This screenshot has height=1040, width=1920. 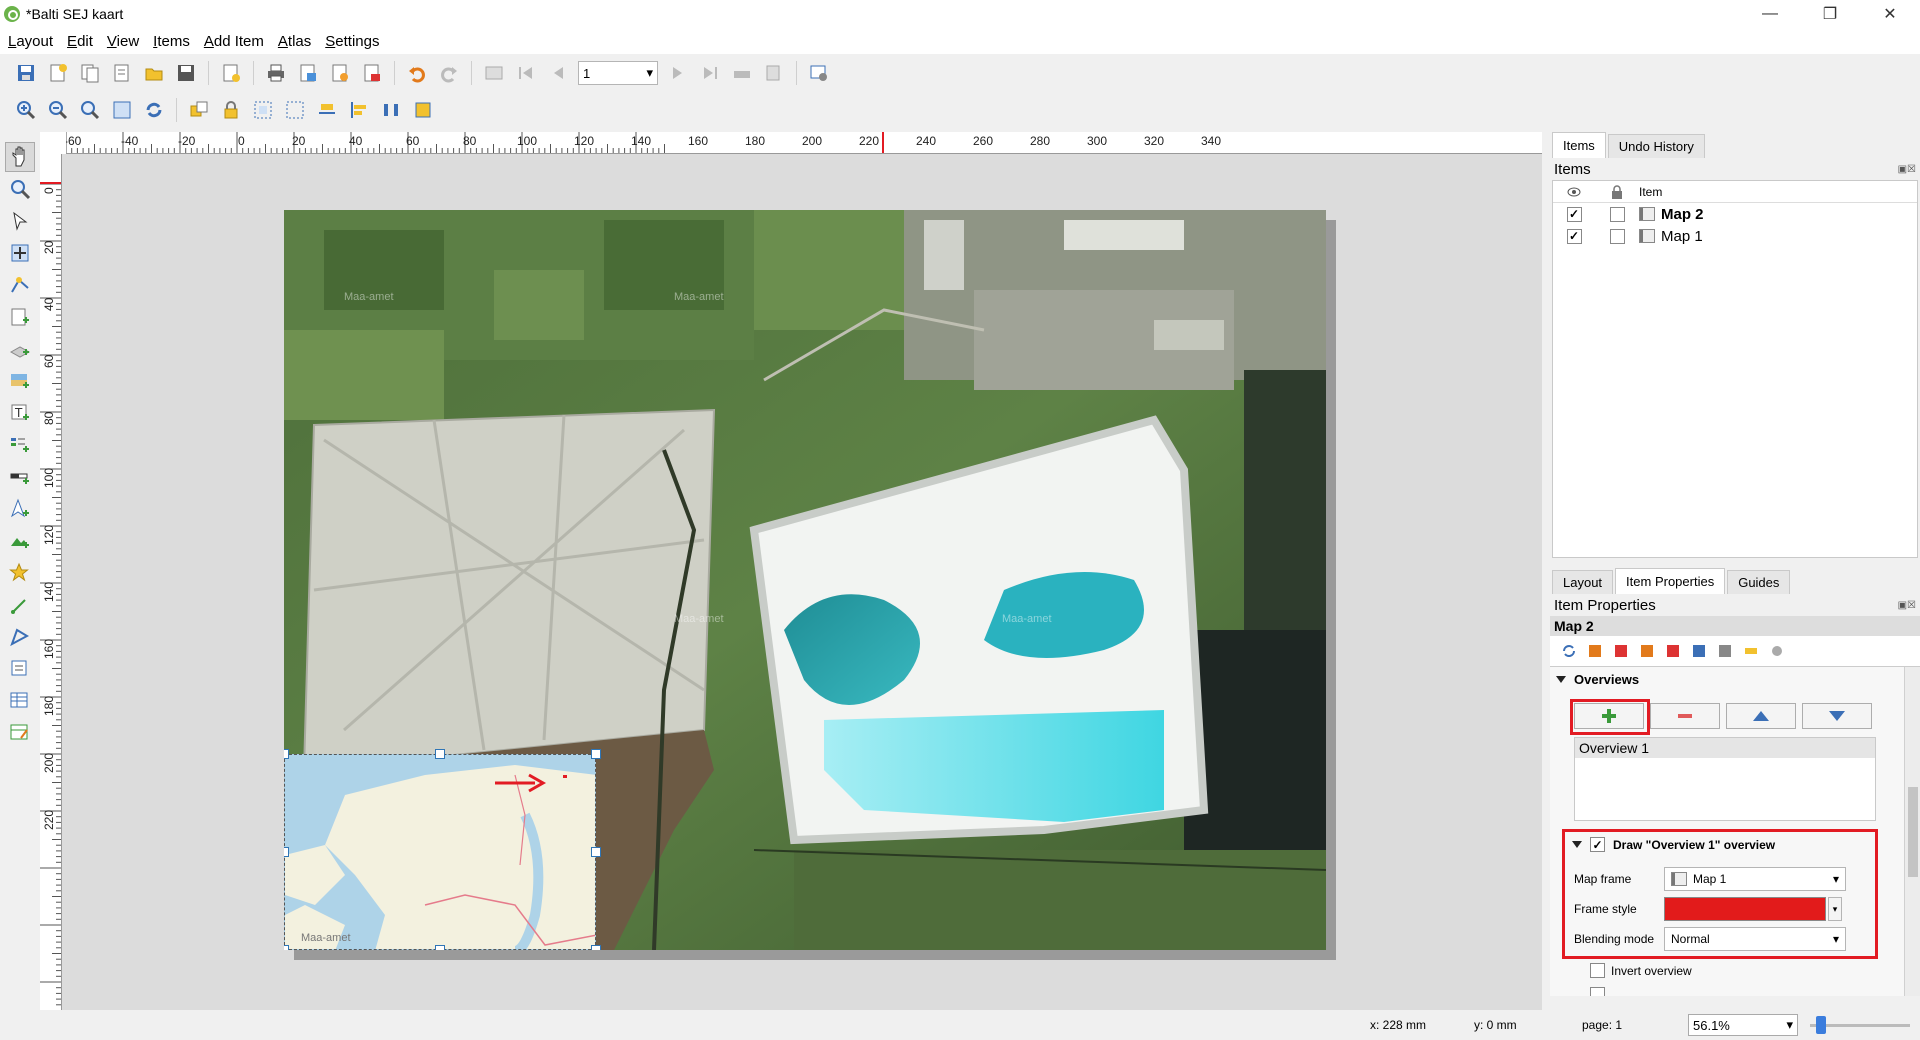 What do you see at coordinates (1595, 651) in the screenshot?
I see `set-extent-icon` at bounding box center [1595, 651].